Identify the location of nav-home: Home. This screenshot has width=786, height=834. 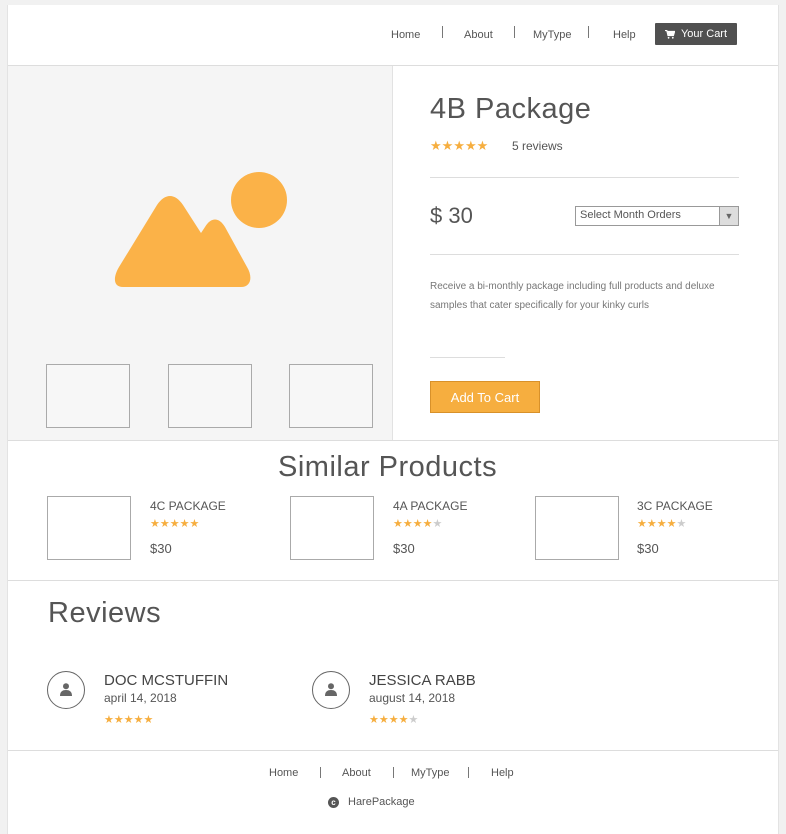
(405, 35).